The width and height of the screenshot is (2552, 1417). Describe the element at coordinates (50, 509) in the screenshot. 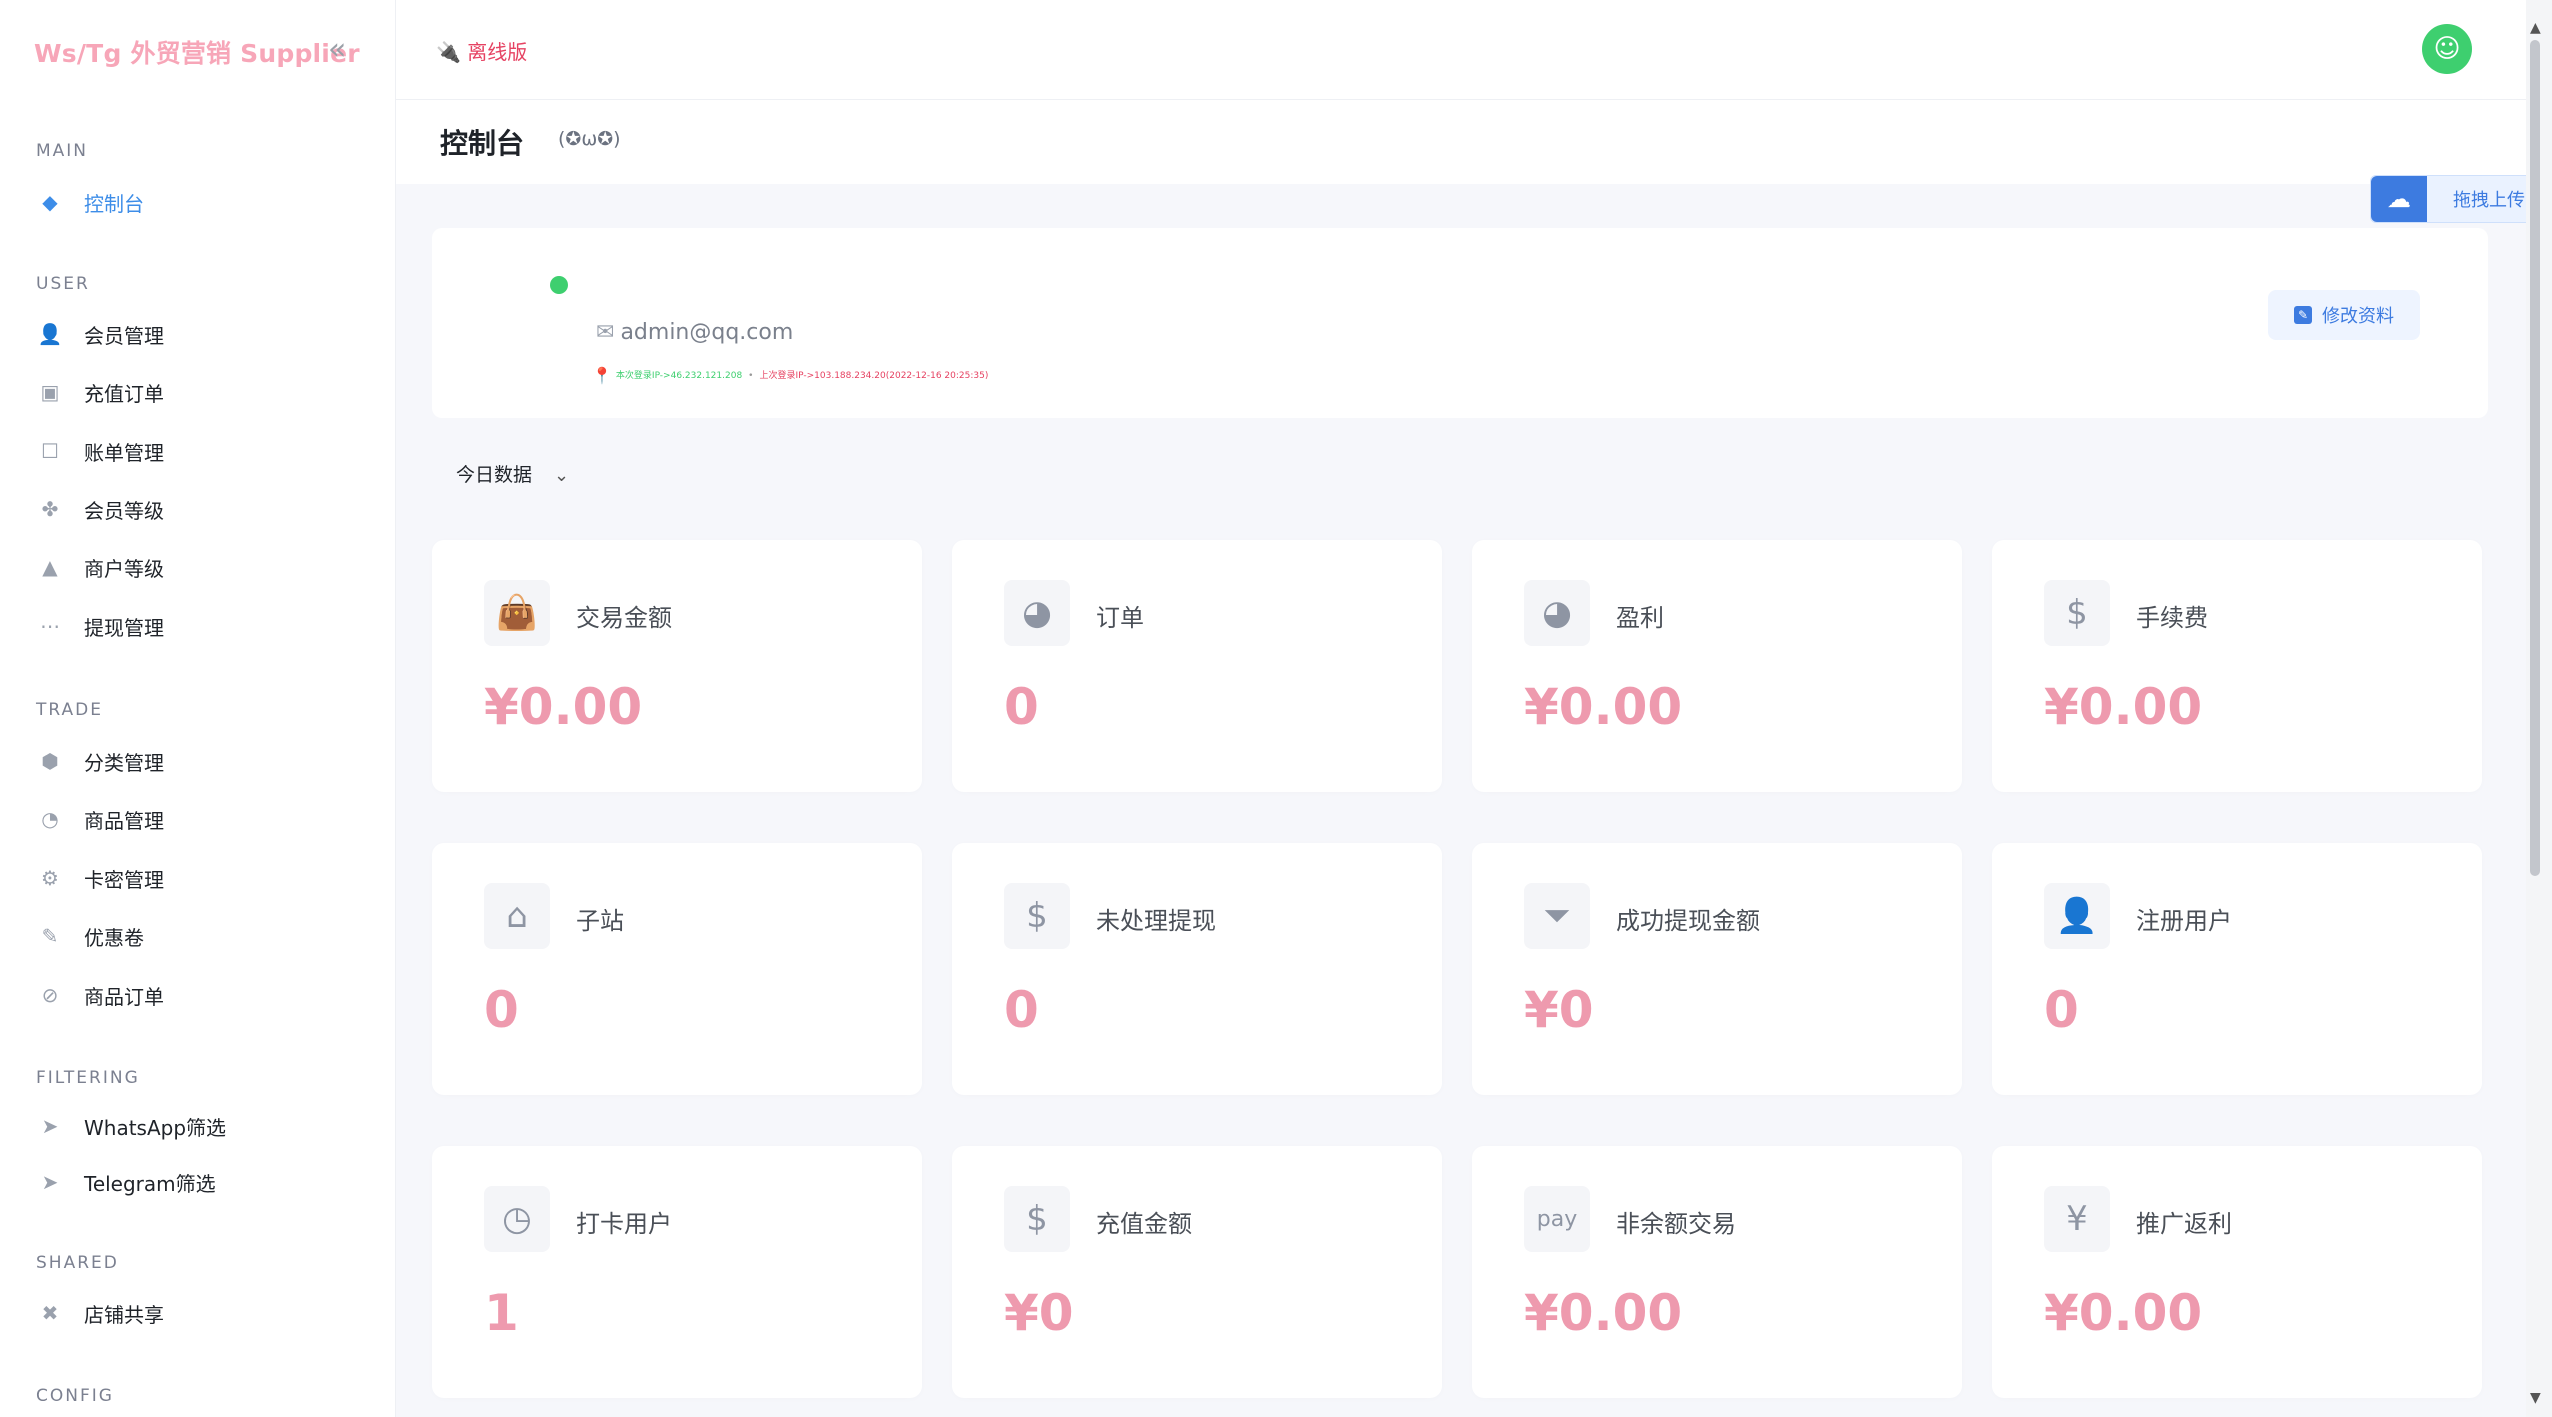

I see `level-icon: ✤` at that location.